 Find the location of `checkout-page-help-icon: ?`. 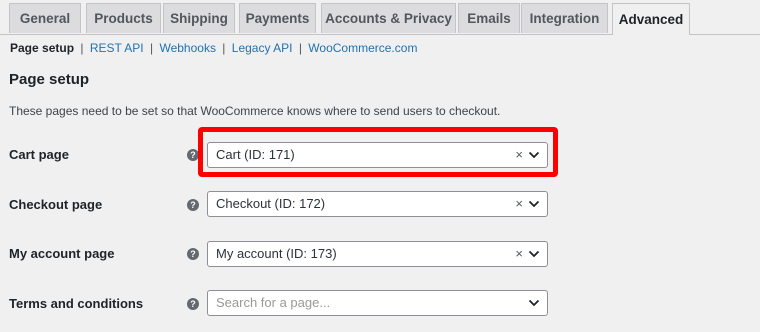

checkout-page-help-icon: ? is located at coordinates (193, 205).